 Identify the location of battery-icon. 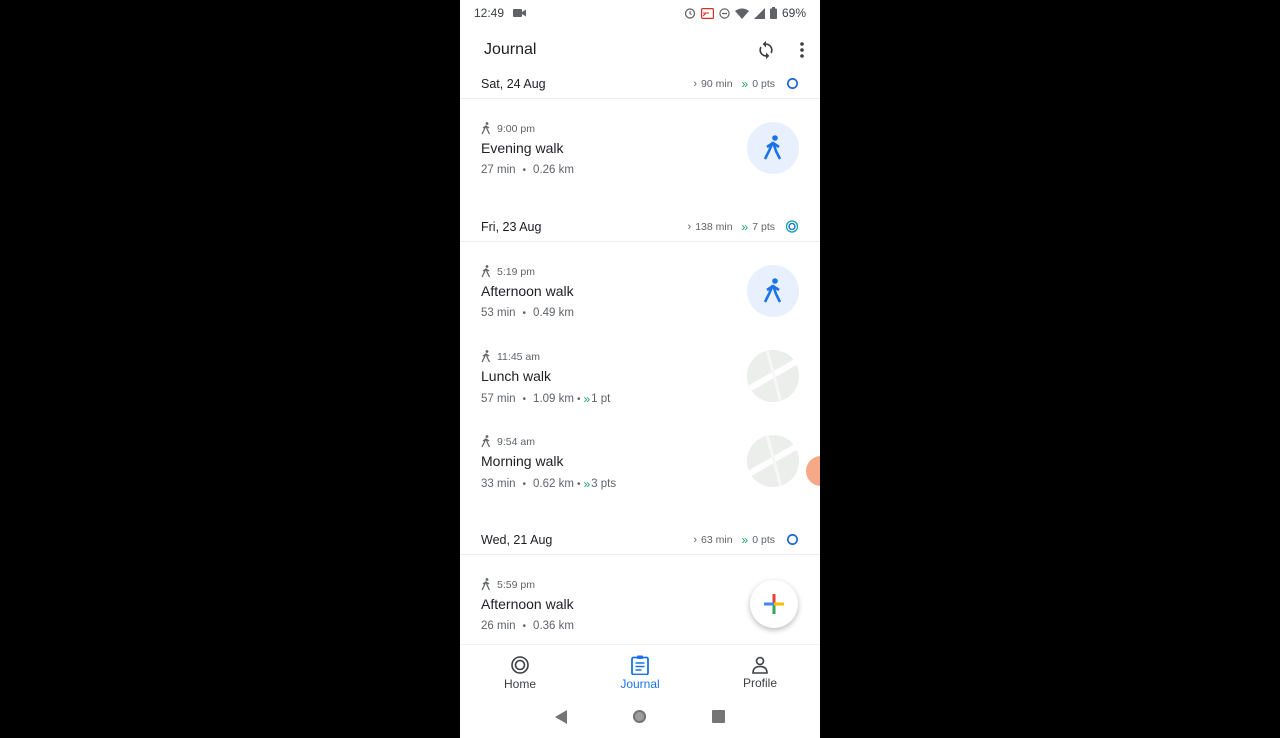
(773, 13).